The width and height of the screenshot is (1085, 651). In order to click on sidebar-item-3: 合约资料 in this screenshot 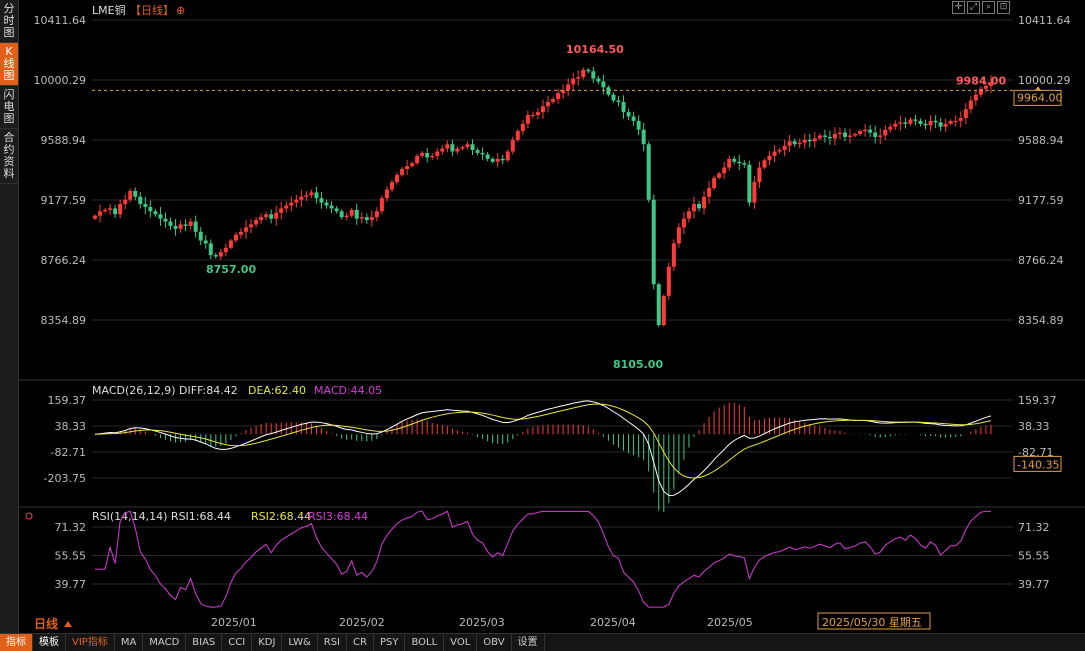, I will do `click(9, 156)`.